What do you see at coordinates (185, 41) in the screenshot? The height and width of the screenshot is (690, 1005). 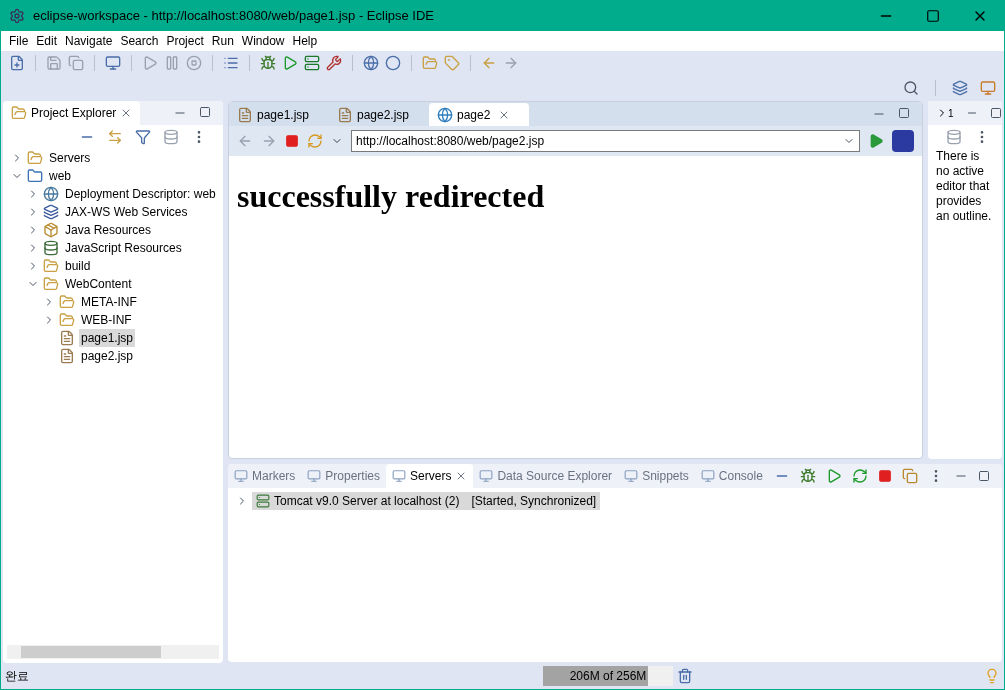 I see `menu-item: Project` at bounding box center [185, 41].